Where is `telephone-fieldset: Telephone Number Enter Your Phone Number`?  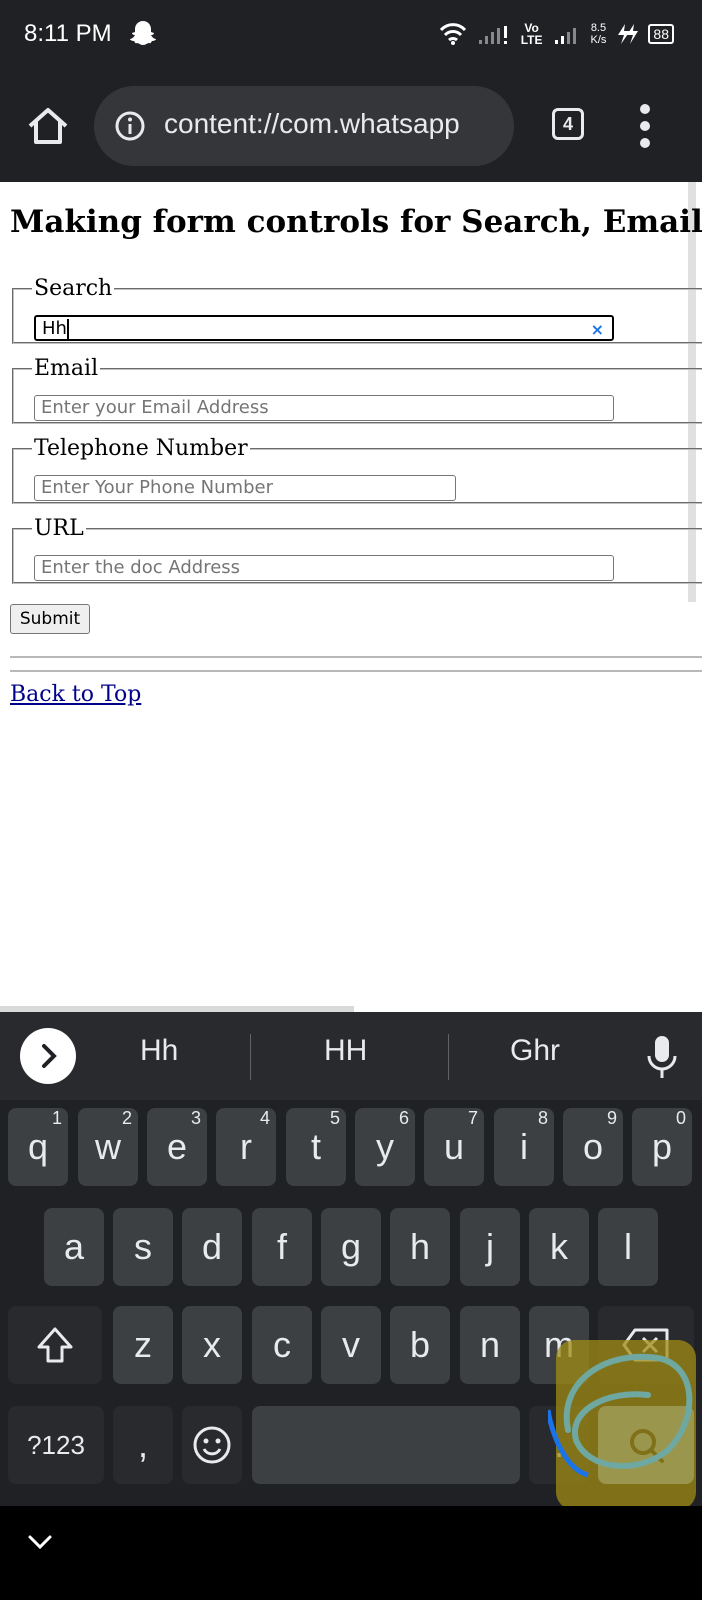 telephone-fieldset: Telephone Number Enter Your Phone Number is located at coordinates (357, 470).